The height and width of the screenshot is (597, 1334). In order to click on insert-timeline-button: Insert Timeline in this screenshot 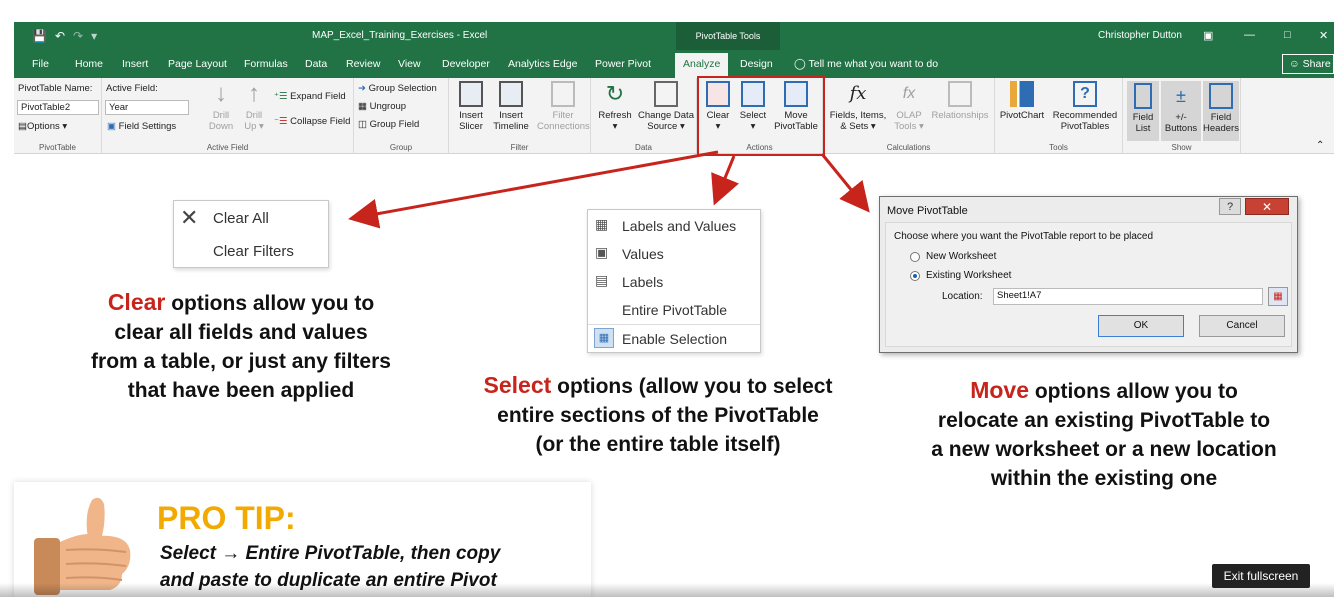, I will do `click(511, 106)`.